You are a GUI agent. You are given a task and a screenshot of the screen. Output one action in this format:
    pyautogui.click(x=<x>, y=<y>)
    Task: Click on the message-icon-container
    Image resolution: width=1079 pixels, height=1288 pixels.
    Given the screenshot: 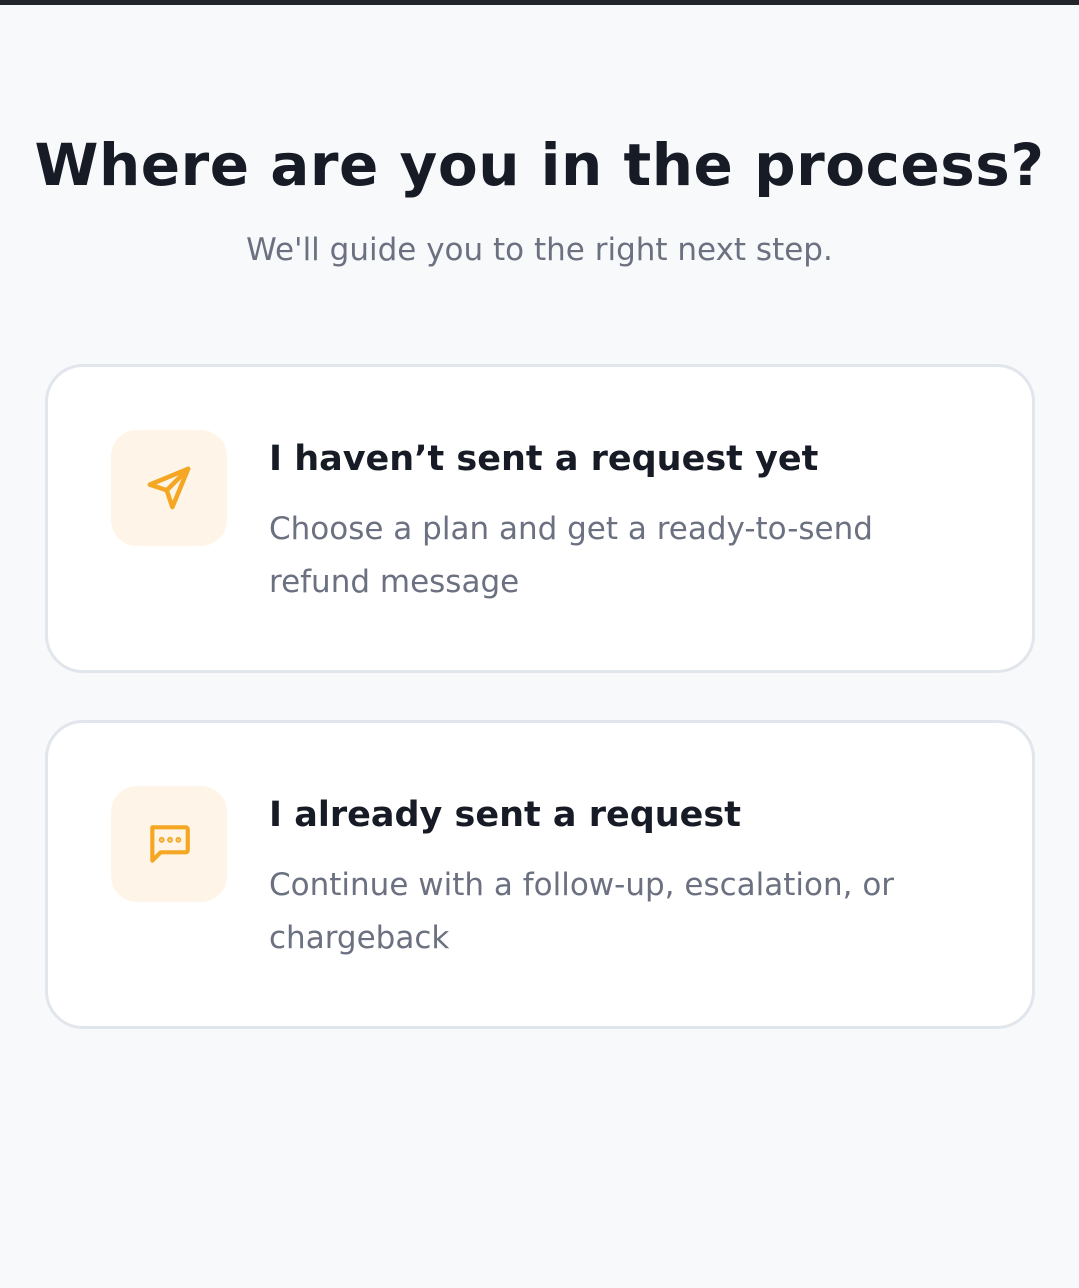 What is the action you would take?
    pyautogui.click(x=169, y=844)
    